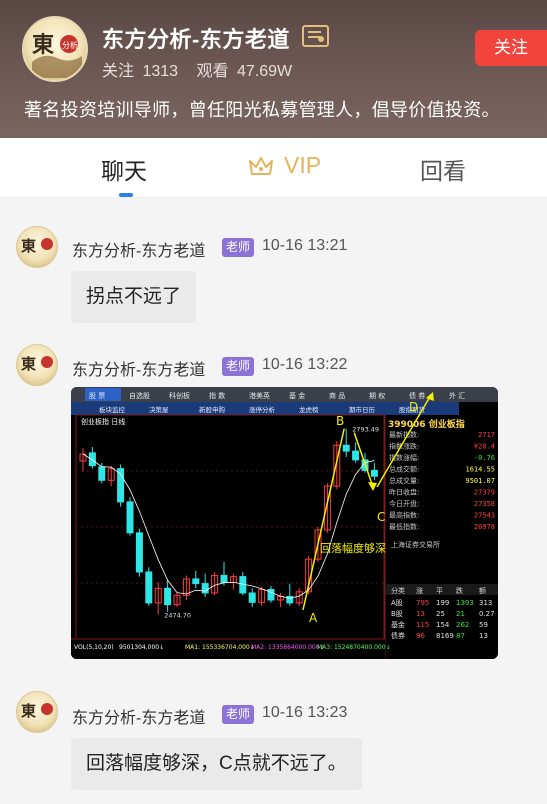  What do you see at coordinates (404, 526) in the screenshot?
I see `quote-label: 最低指数:` at bounding box center [404, 526].